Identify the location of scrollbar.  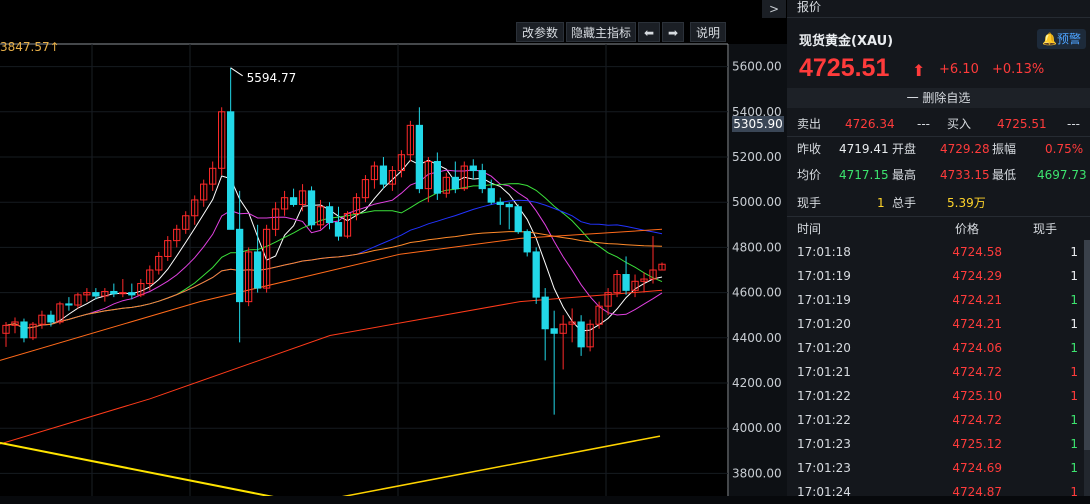
(1087, 368).